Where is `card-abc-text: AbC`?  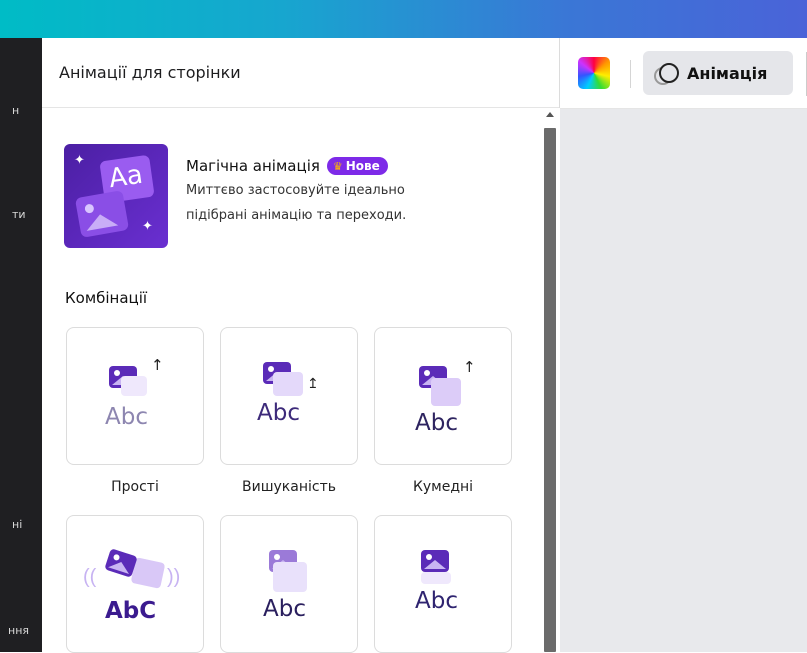 card-abc-text: AbC is located at coordinates (131, 611).